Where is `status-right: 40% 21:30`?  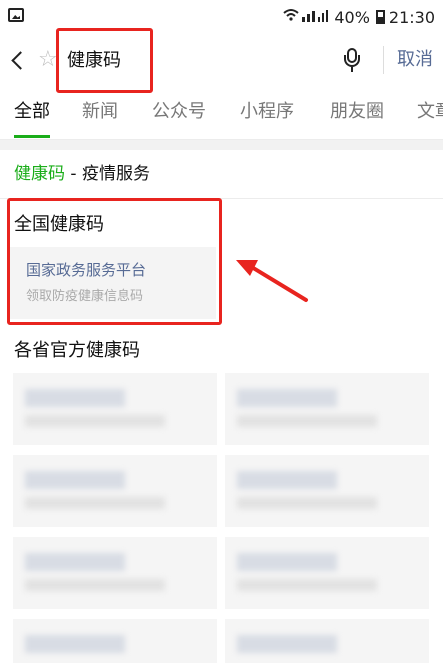
status-right: 40% 21:30 is located at coordinates (358, 17).